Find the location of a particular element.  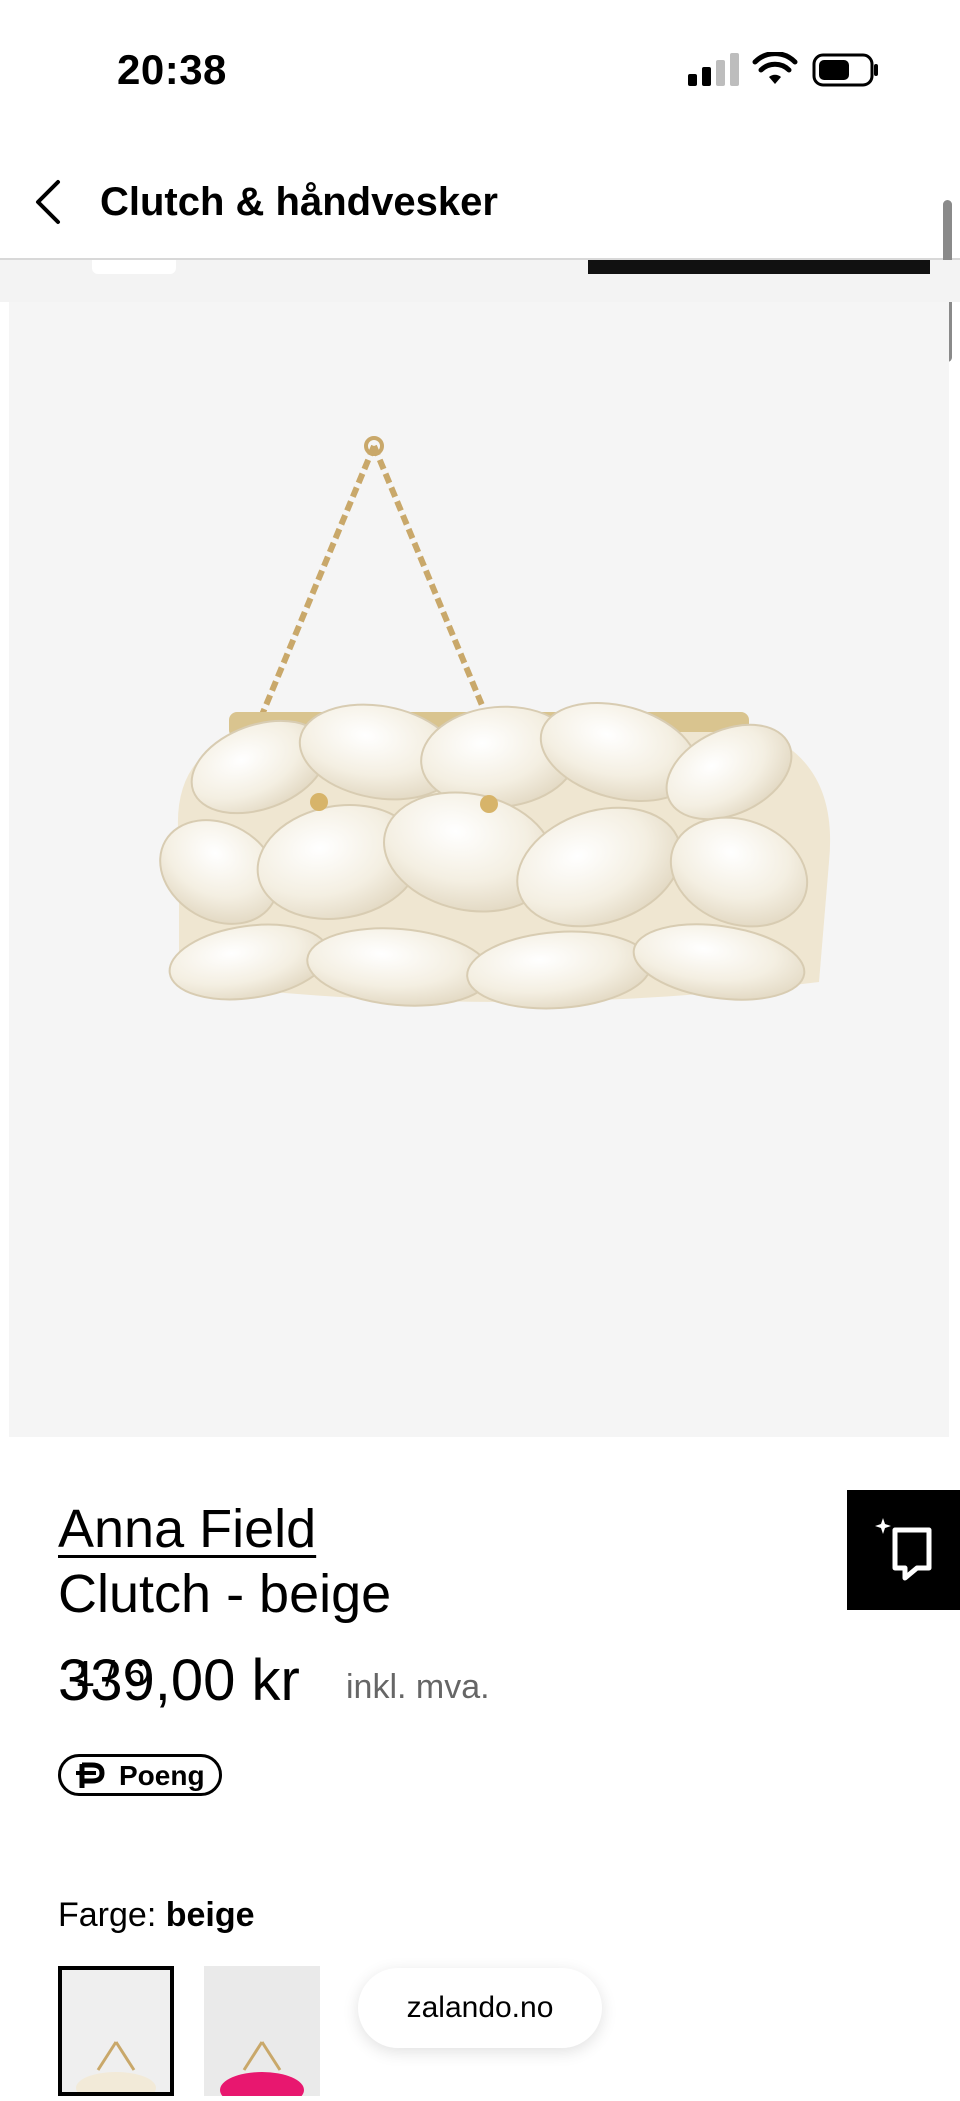

product-name: Clutch - beige is located at coordinates (225, 1594).